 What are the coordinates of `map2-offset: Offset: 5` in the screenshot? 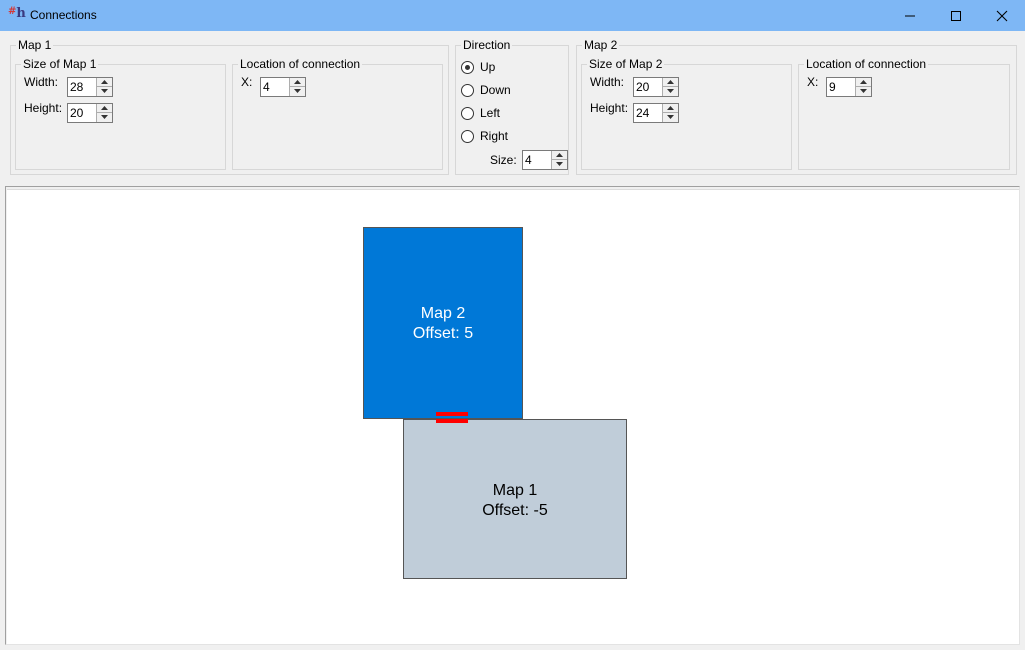 It's located at (443, 333).